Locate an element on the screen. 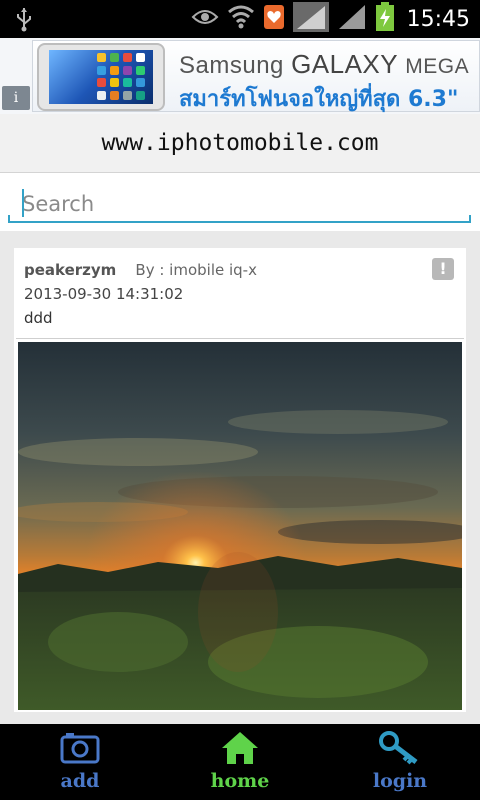 Image resolution: width=480 pixels, height=800 pixels. home-button: home is located at coordinates (240, 762).